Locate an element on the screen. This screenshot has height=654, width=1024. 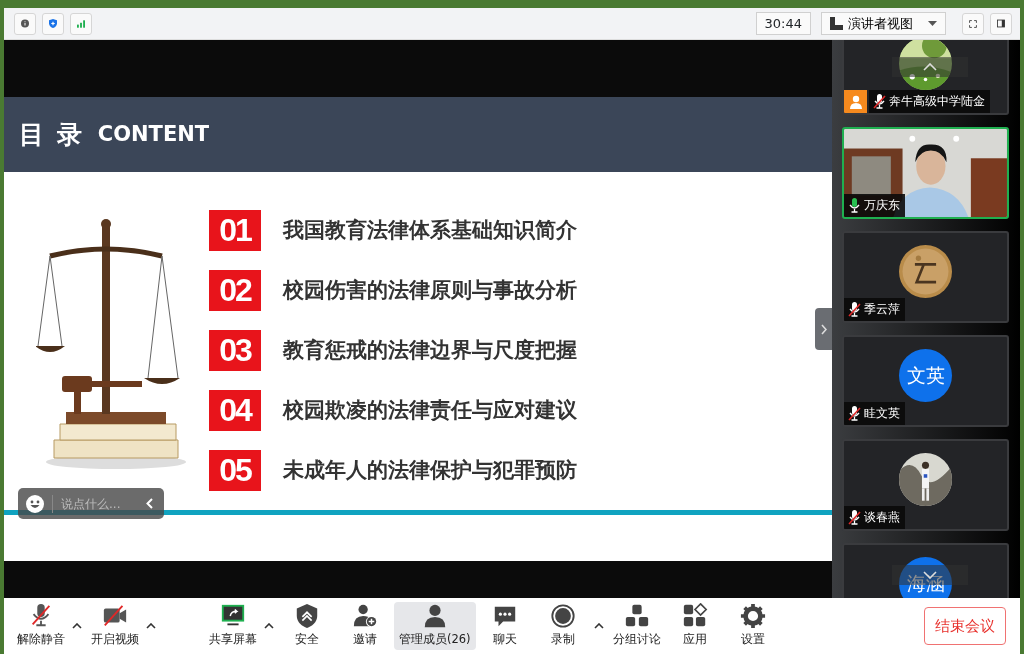
settings-icon is located at coordinates (752, 616).